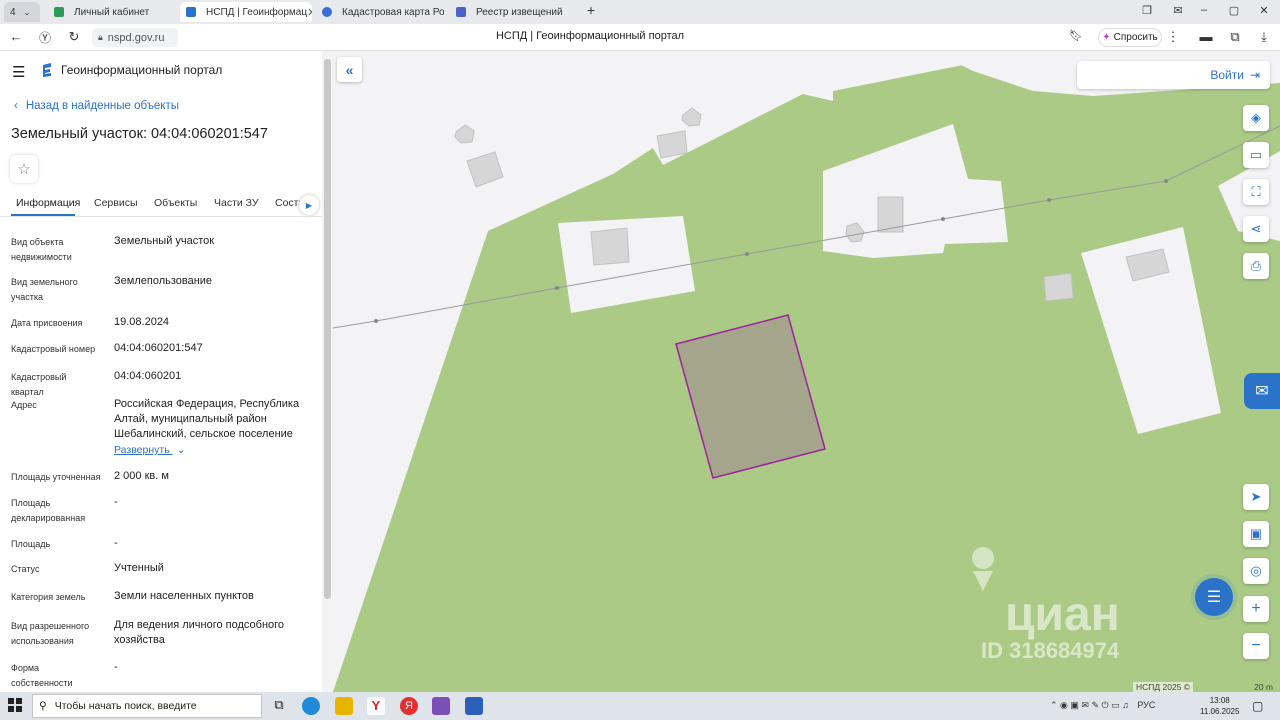 This screenshot has width=1280, height=720. I want to click on ruler-icon: ▭, so click(1256, 154).